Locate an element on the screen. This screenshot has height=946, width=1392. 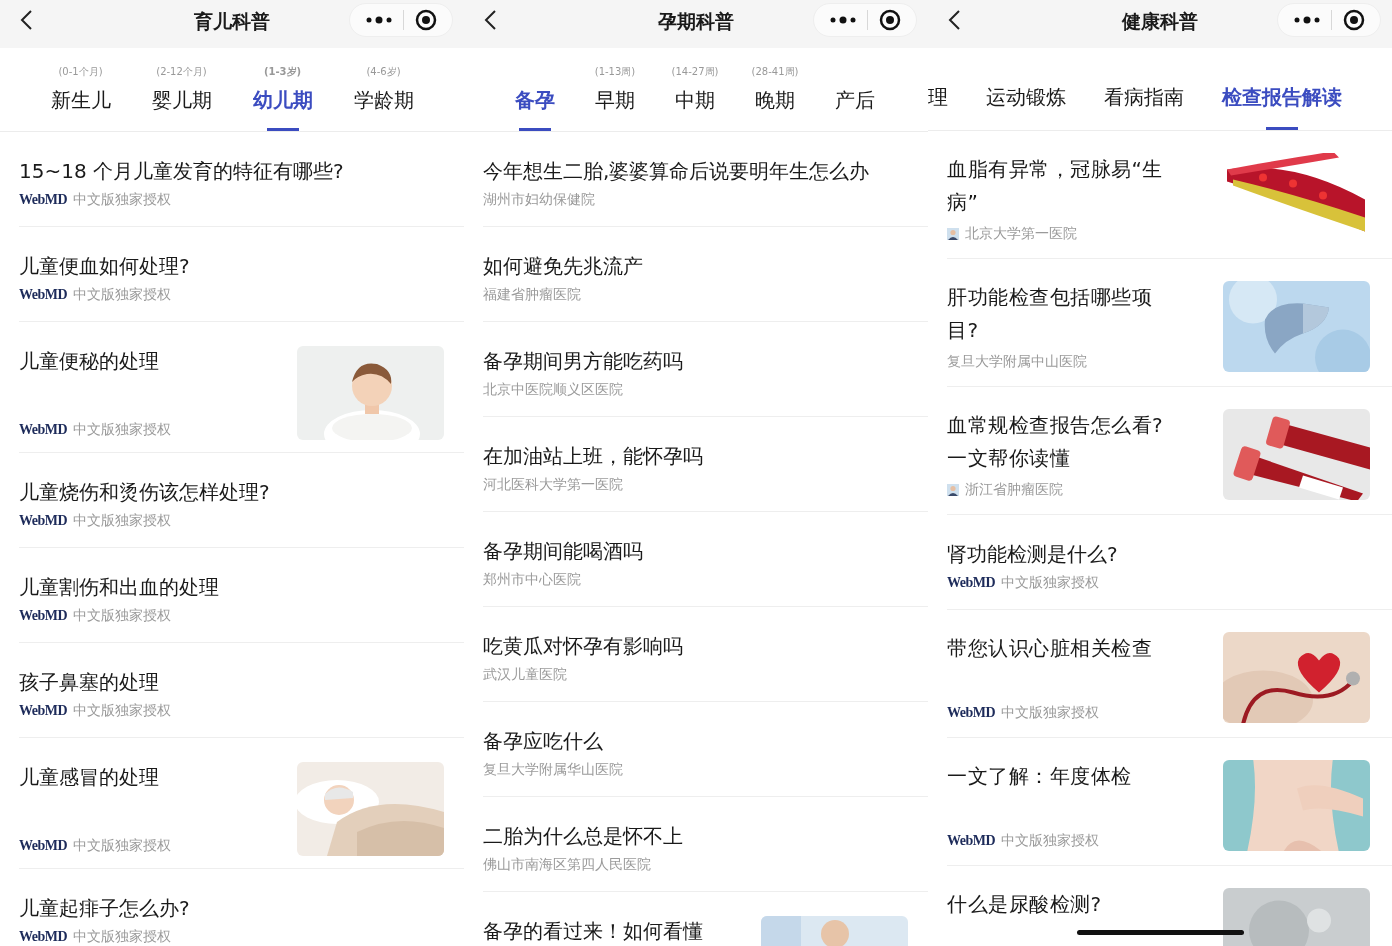
article-title: 肾功能检测是什么? is located at coordinates (1032, 554).